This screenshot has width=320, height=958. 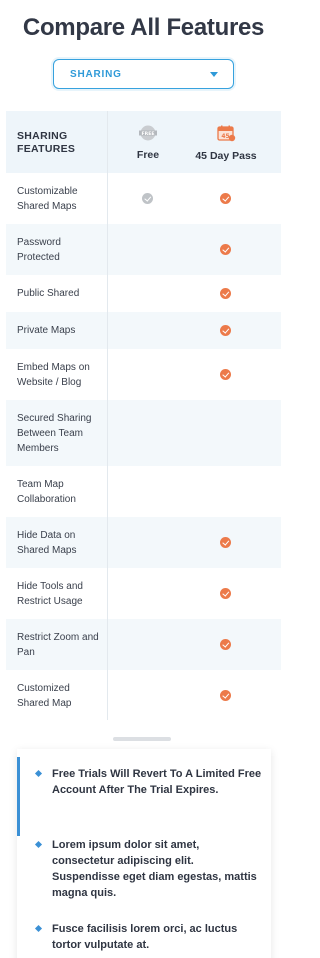 What do you see at coordinates (107, 415) in the screenshot?
I see `column-divider` at bounding box center [107, 415].